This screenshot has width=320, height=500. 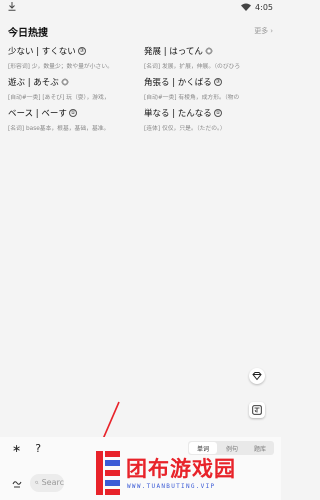 I want to click on asterisk-key: ∗, so click(x=16, y=448).